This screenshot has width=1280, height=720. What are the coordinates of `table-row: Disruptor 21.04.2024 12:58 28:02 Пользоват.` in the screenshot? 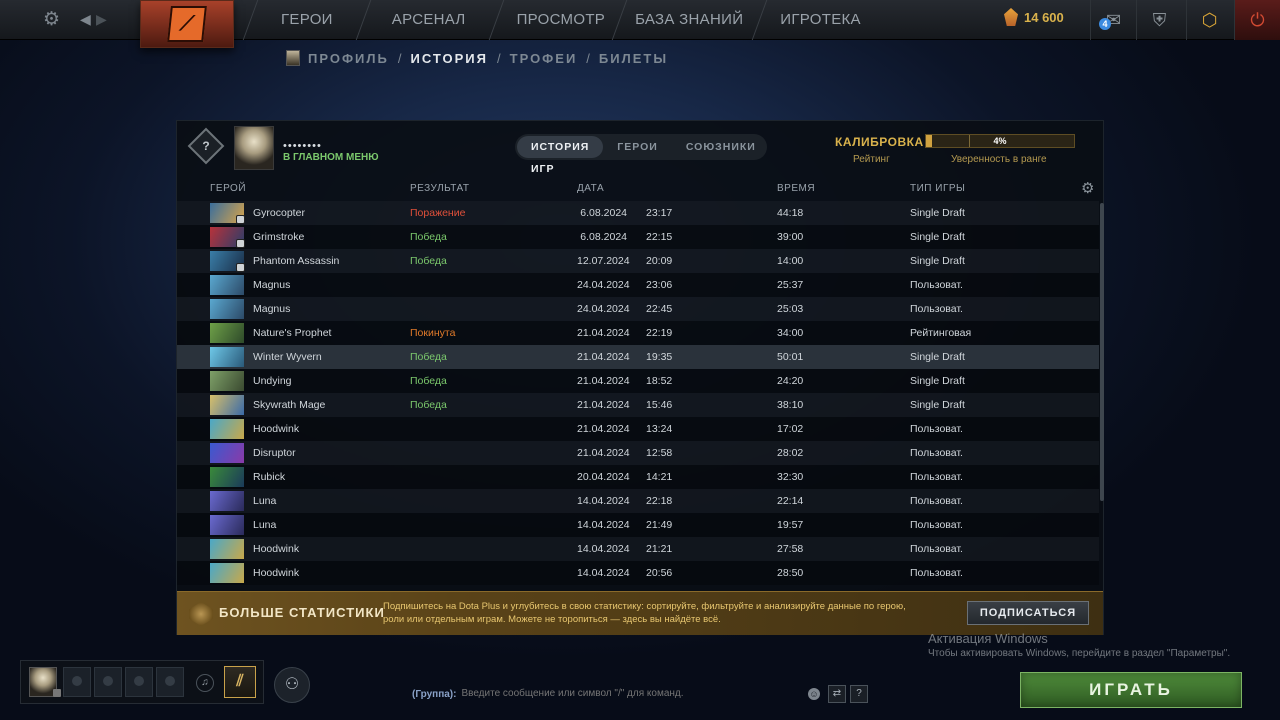 It's located at (638, 453).